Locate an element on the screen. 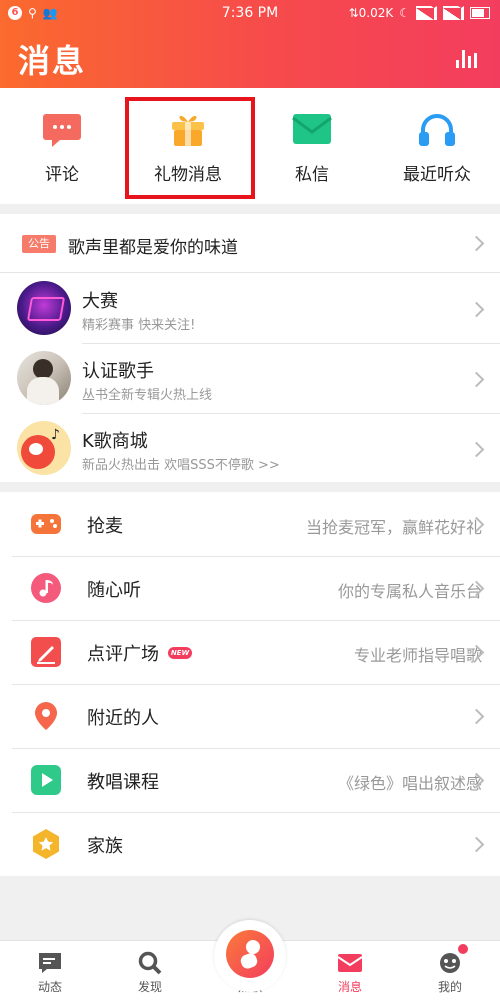 This screenshot has height=1001, width=500. recent-listeners-label: 最近听众 is located at coordinates (437, 175).